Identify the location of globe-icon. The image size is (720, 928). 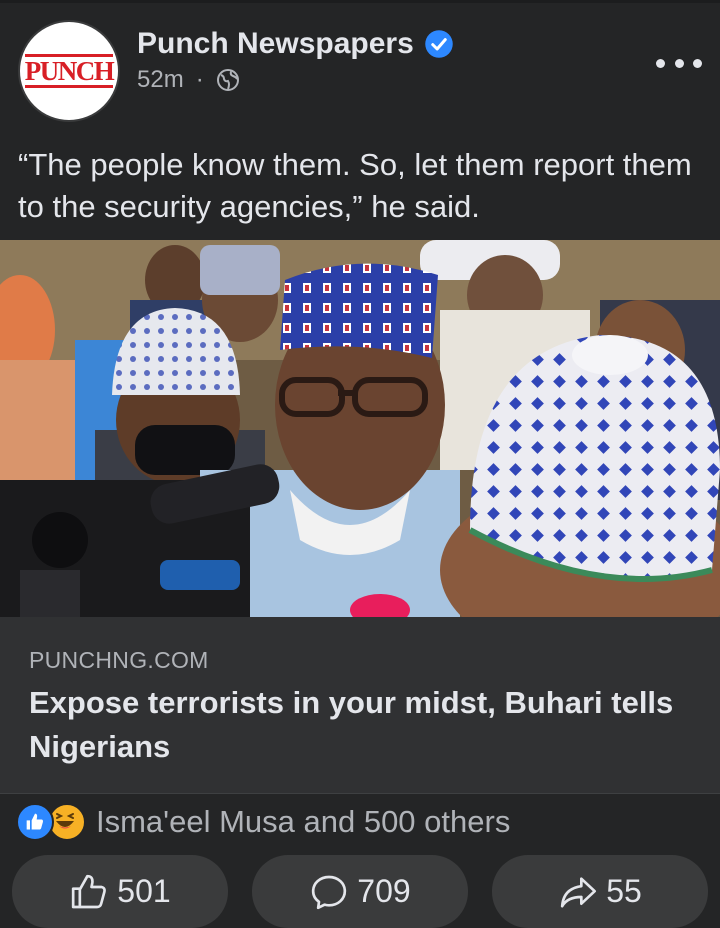
(227, 80).